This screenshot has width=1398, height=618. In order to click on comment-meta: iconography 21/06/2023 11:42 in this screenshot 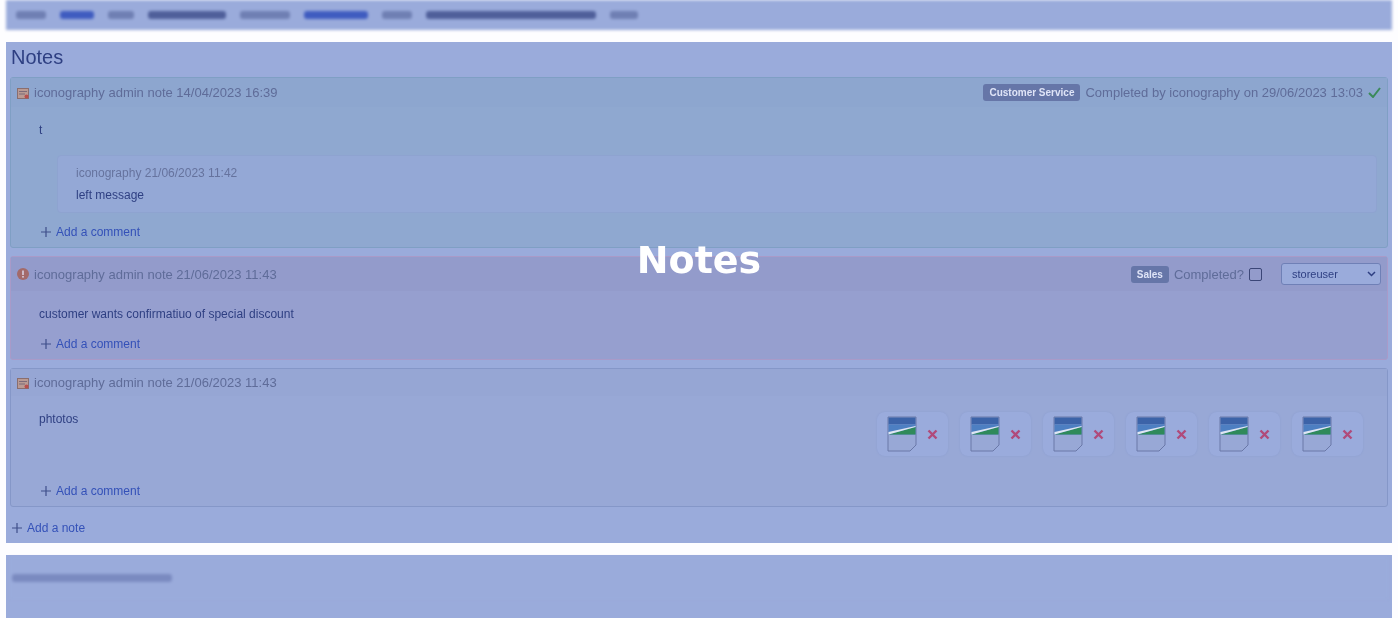, I will do `click(157, 173)`.